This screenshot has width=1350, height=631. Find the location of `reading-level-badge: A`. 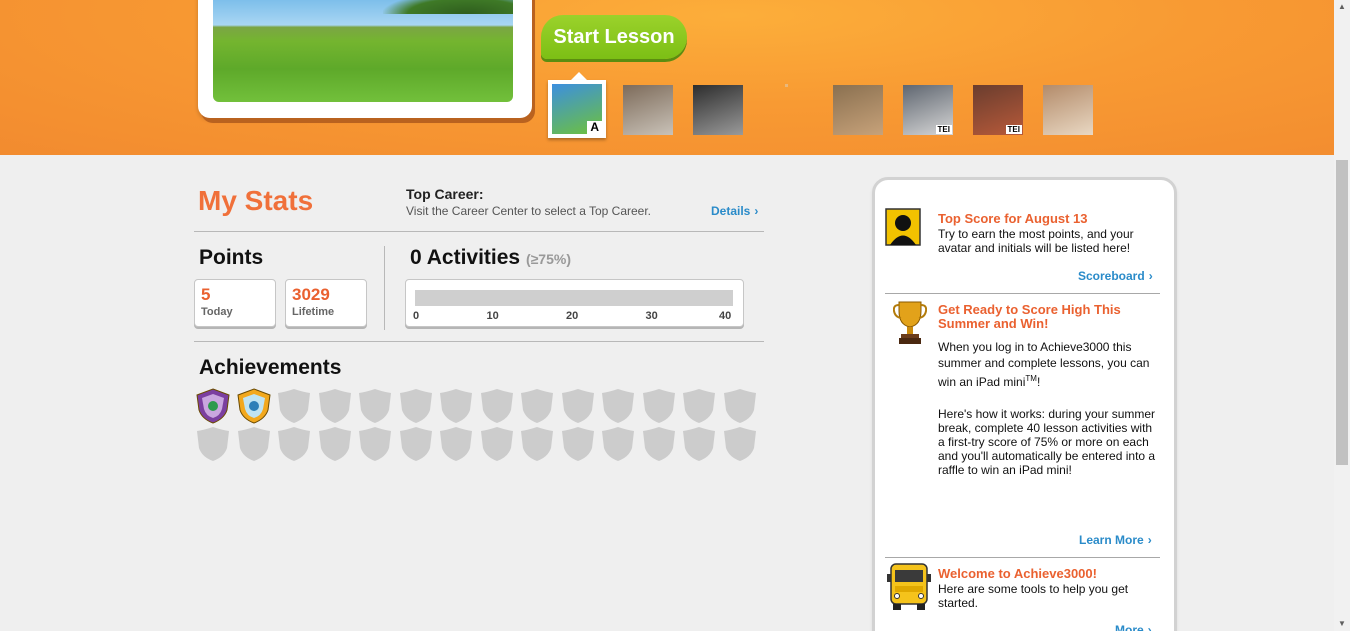

reading-level-badge: A is located at coordinates (594, 127).